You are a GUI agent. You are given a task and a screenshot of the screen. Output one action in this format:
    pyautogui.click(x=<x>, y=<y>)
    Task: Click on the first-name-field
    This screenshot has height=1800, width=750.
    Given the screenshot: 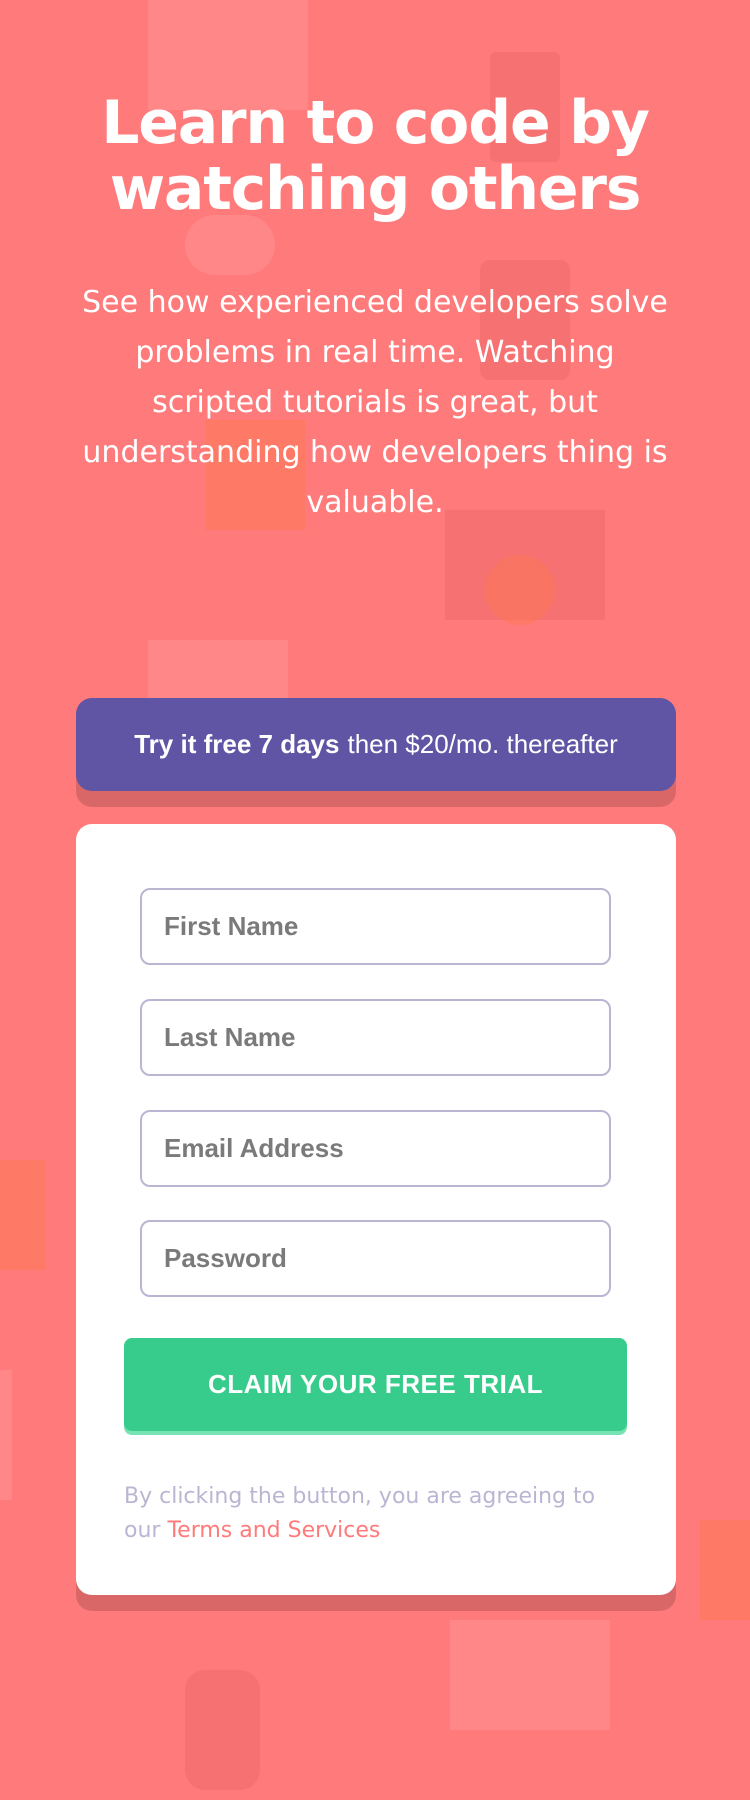 What is the action you would take?
    pyautogui.click(x=375, y=926)
    